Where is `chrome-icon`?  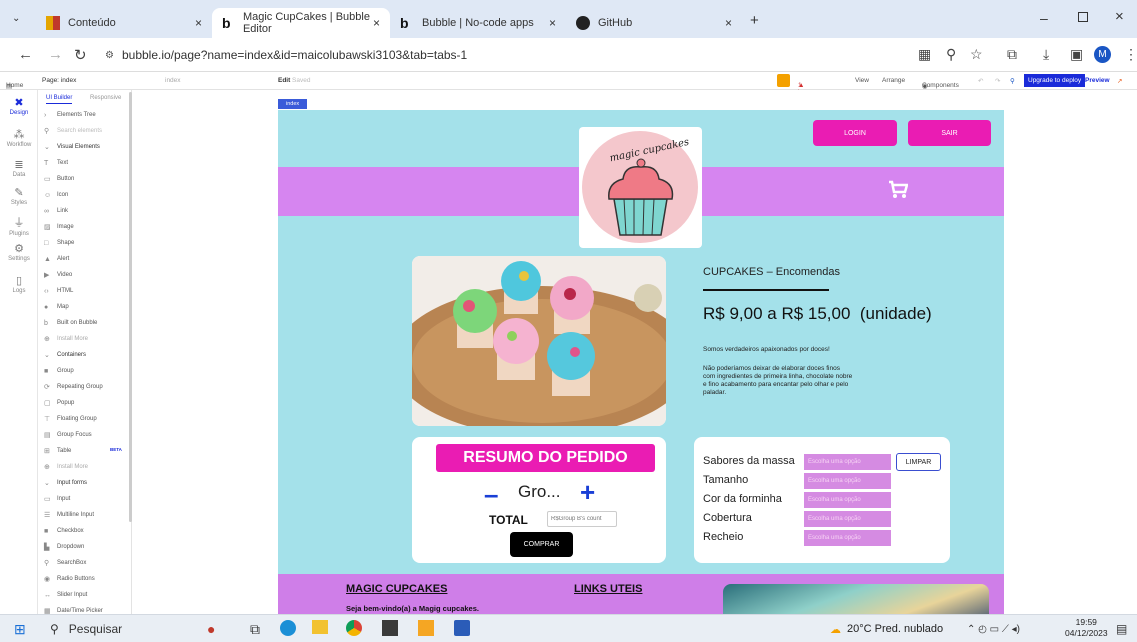 chrome-icon is located at coordinates (354, 628).